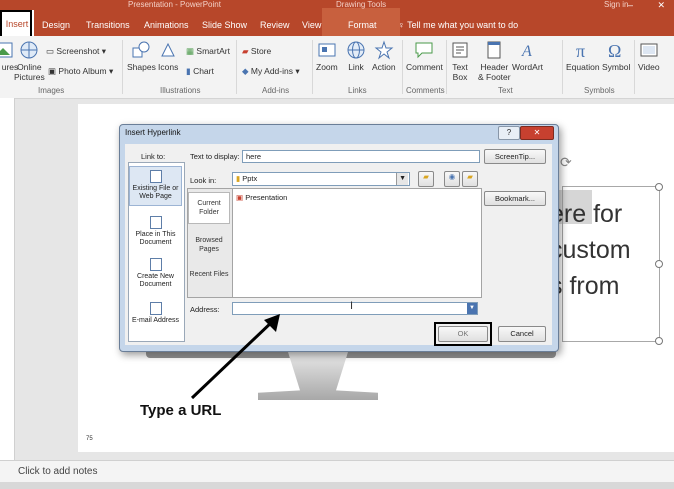  Describe the element at coordinates (616, 4) in the screenshot. I see `sign-in-link: Sign in` at that location.